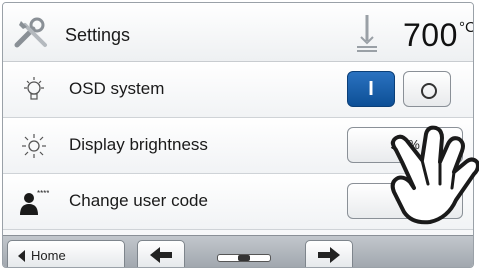  I want to click on sun-icon, so click(34, 146).